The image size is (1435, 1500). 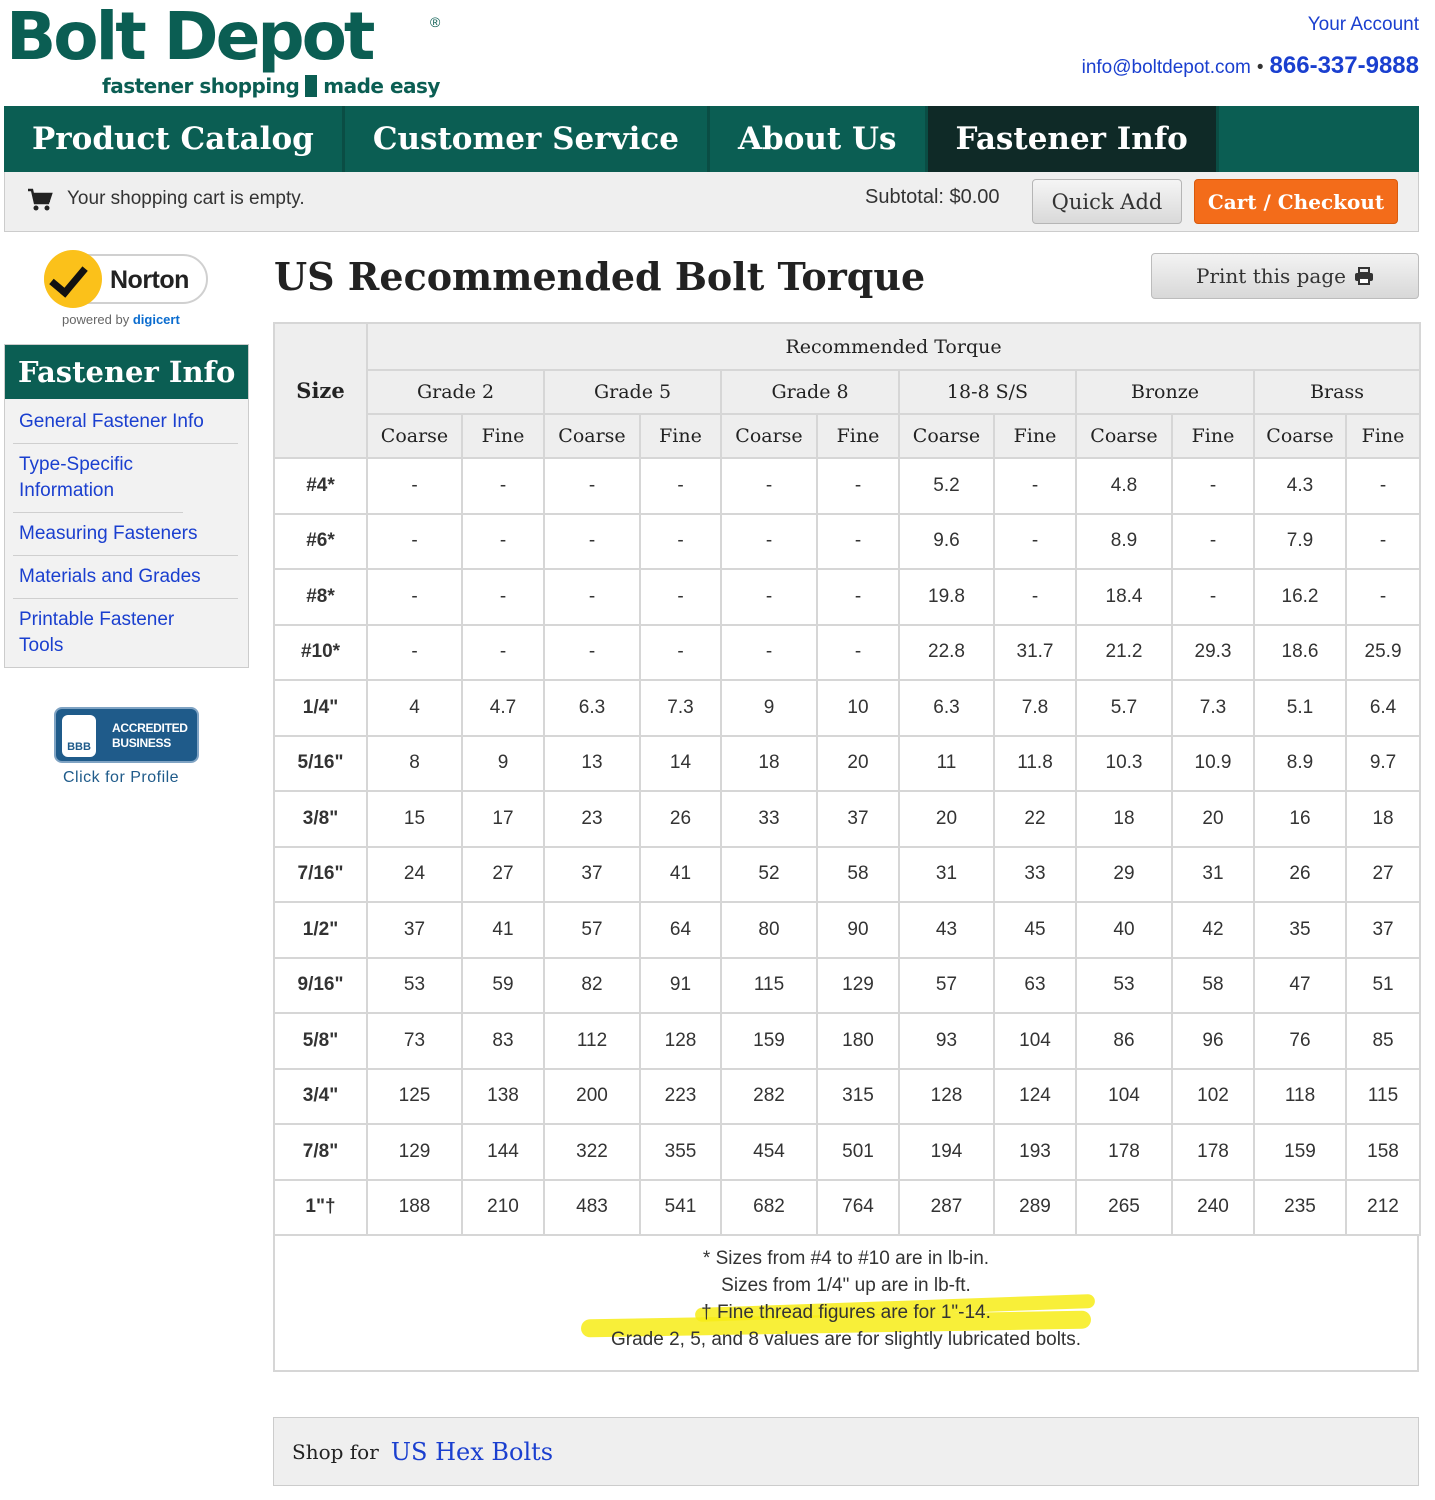 I want to click on bolt-depot-logo: Bolt Depot ® fastener shopping made easy, so click(x=226, y=52).